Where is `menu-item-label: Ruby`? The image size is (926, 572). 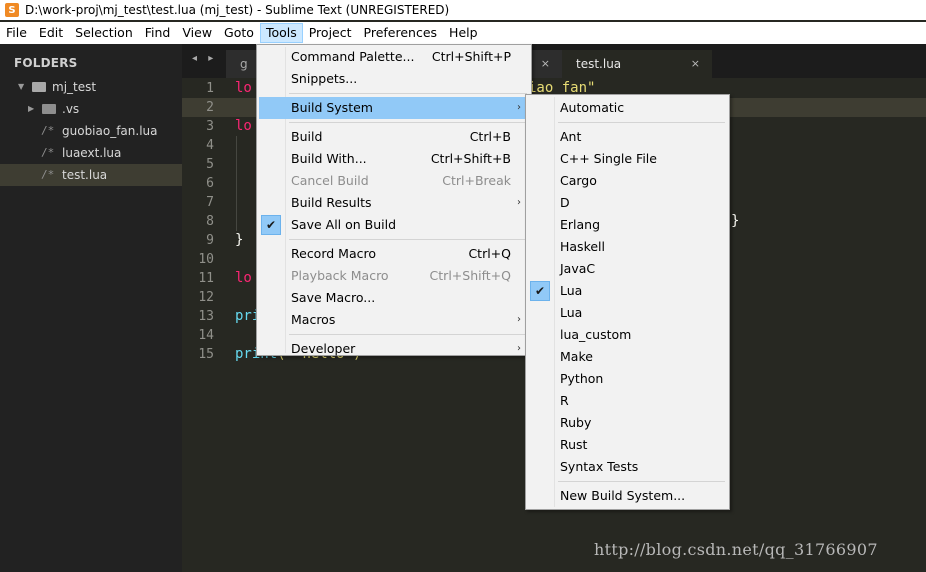
menu-item-label: Ruby is located at coordinates (576, 422).